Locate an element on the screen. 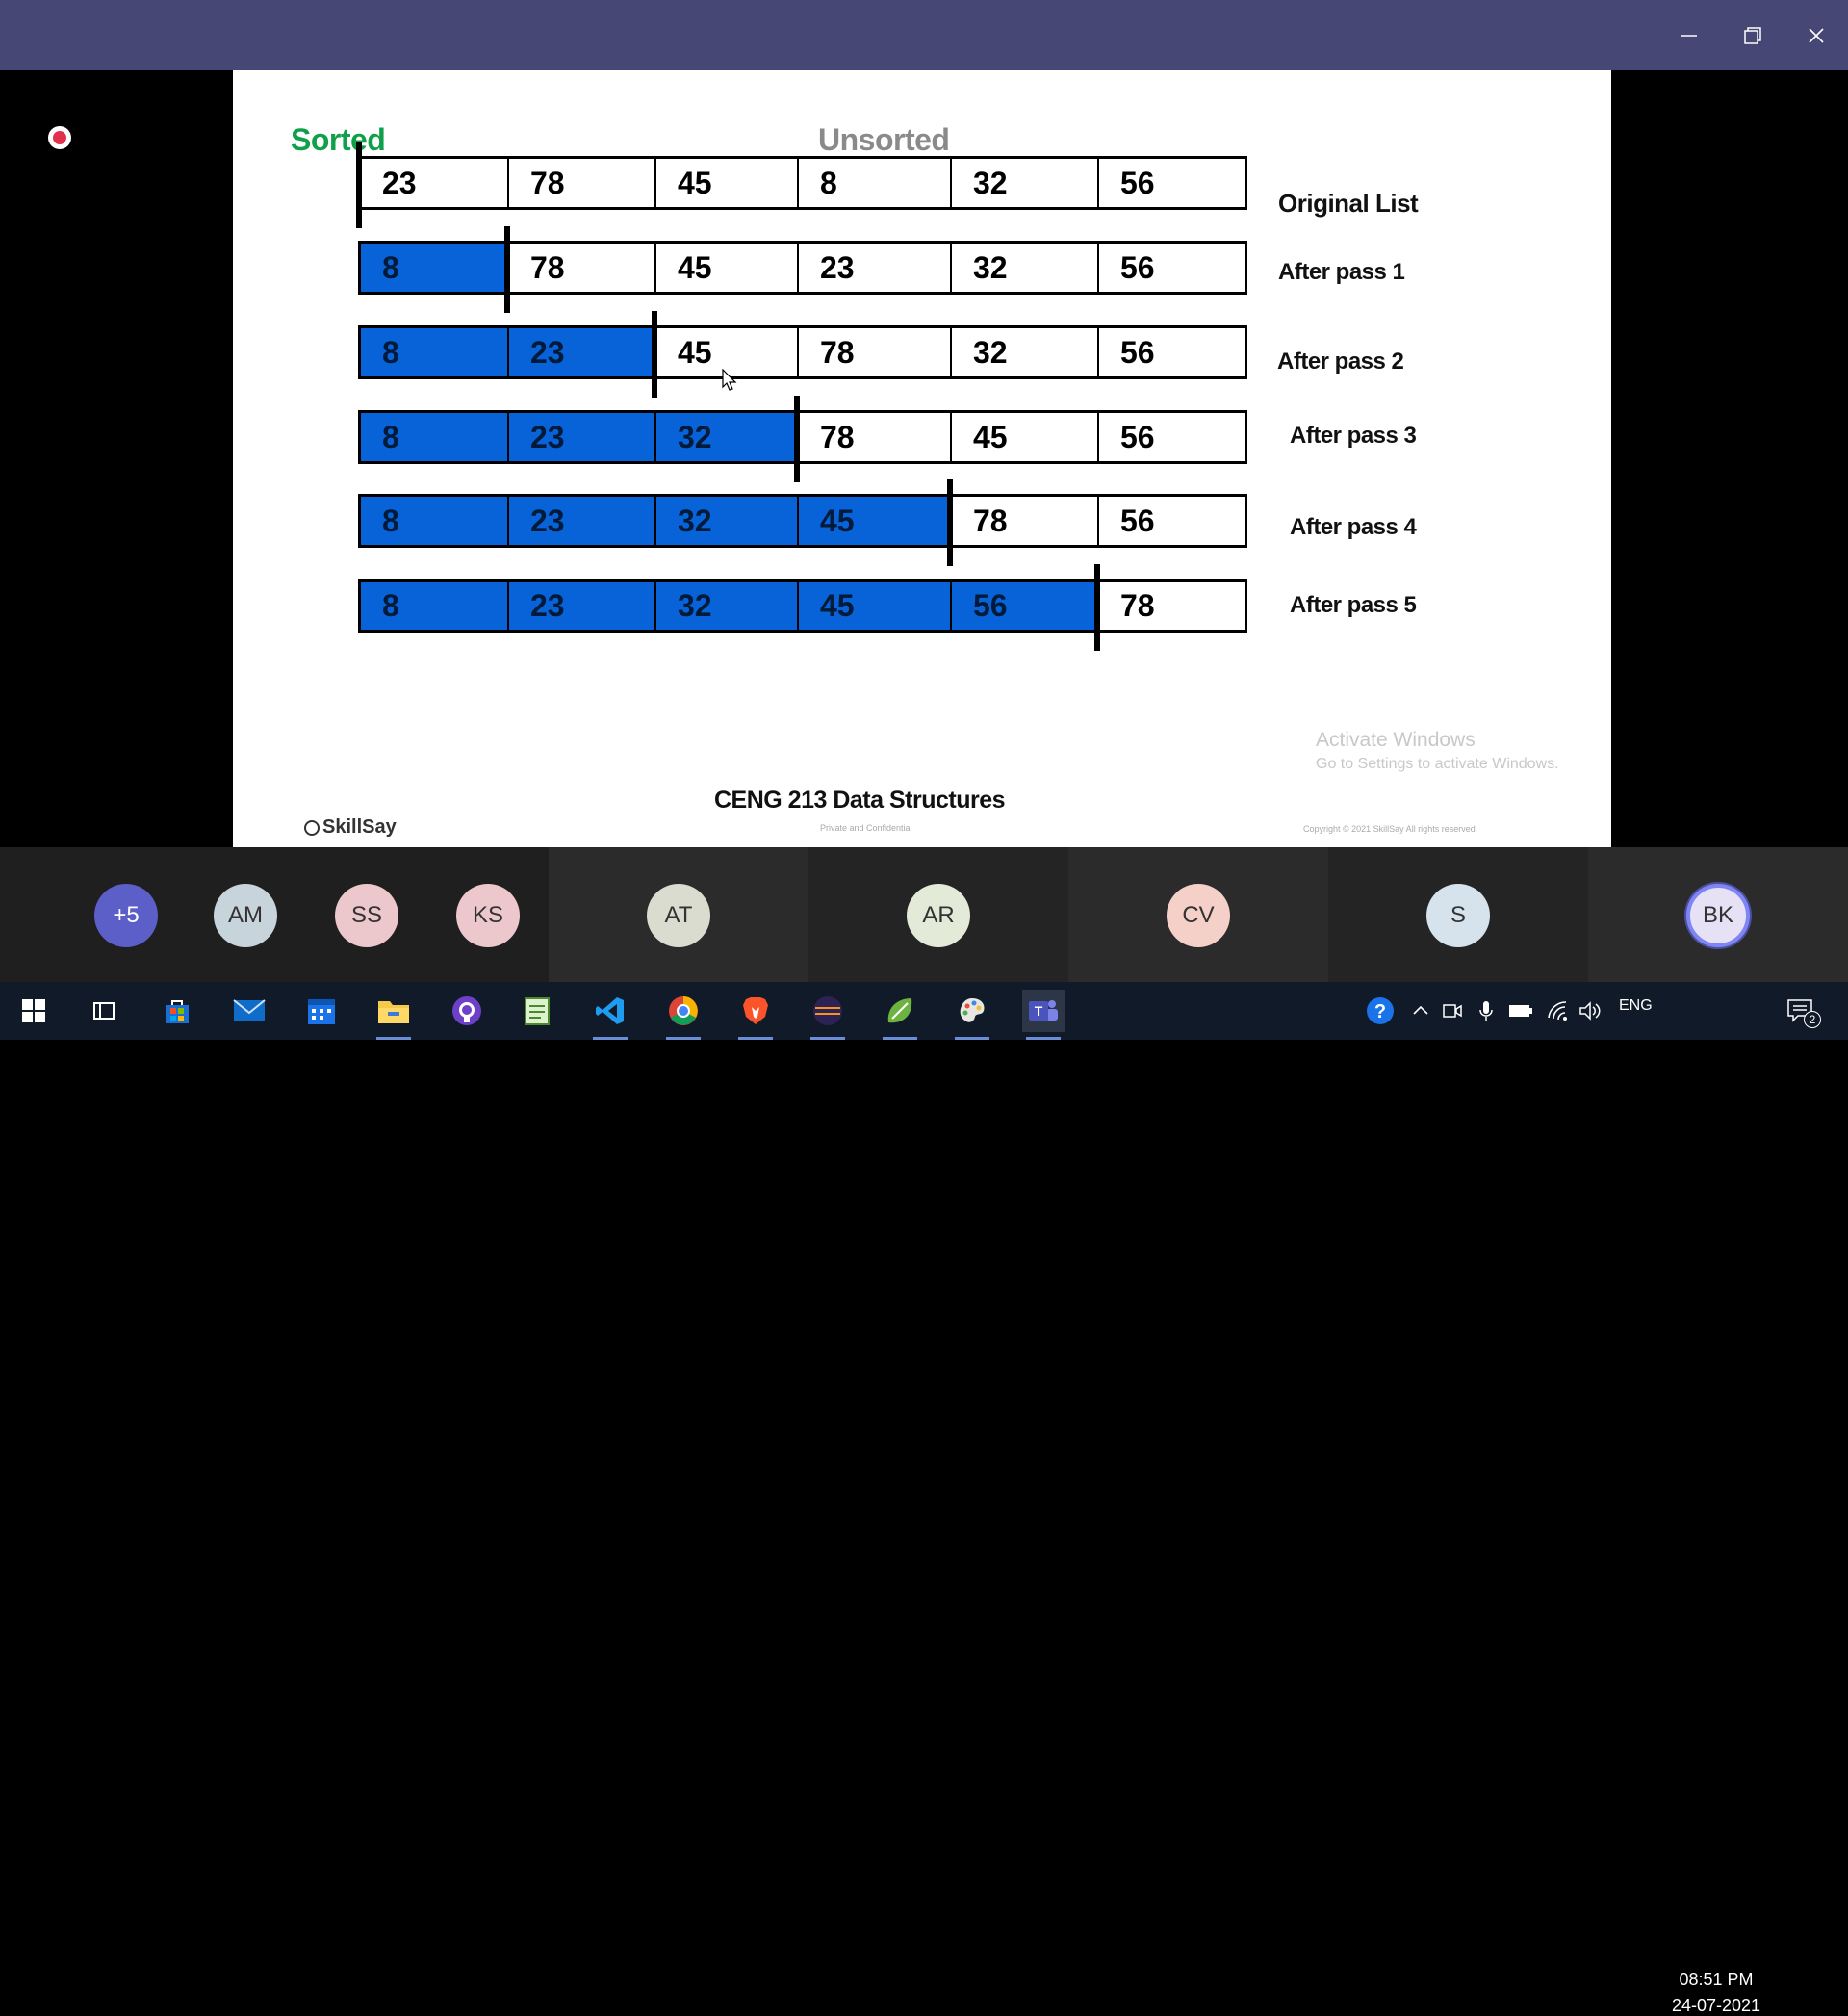 The width and height of the screenshot is (1848, 2016). wifi-icon is located at coordinates (1557, 1011).